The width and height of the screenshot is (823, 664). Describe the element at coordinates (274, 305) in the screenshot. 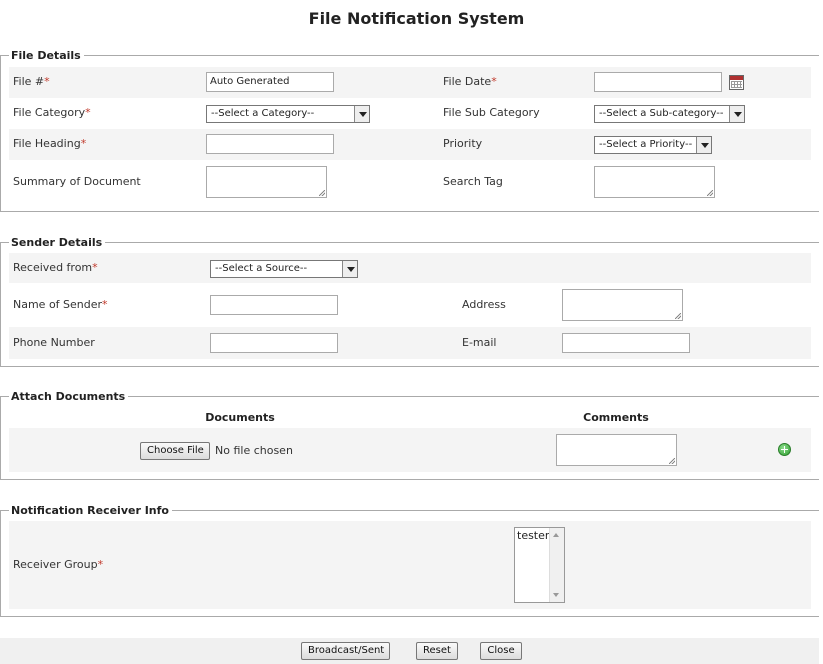

I see `sender-name-input` at that location.